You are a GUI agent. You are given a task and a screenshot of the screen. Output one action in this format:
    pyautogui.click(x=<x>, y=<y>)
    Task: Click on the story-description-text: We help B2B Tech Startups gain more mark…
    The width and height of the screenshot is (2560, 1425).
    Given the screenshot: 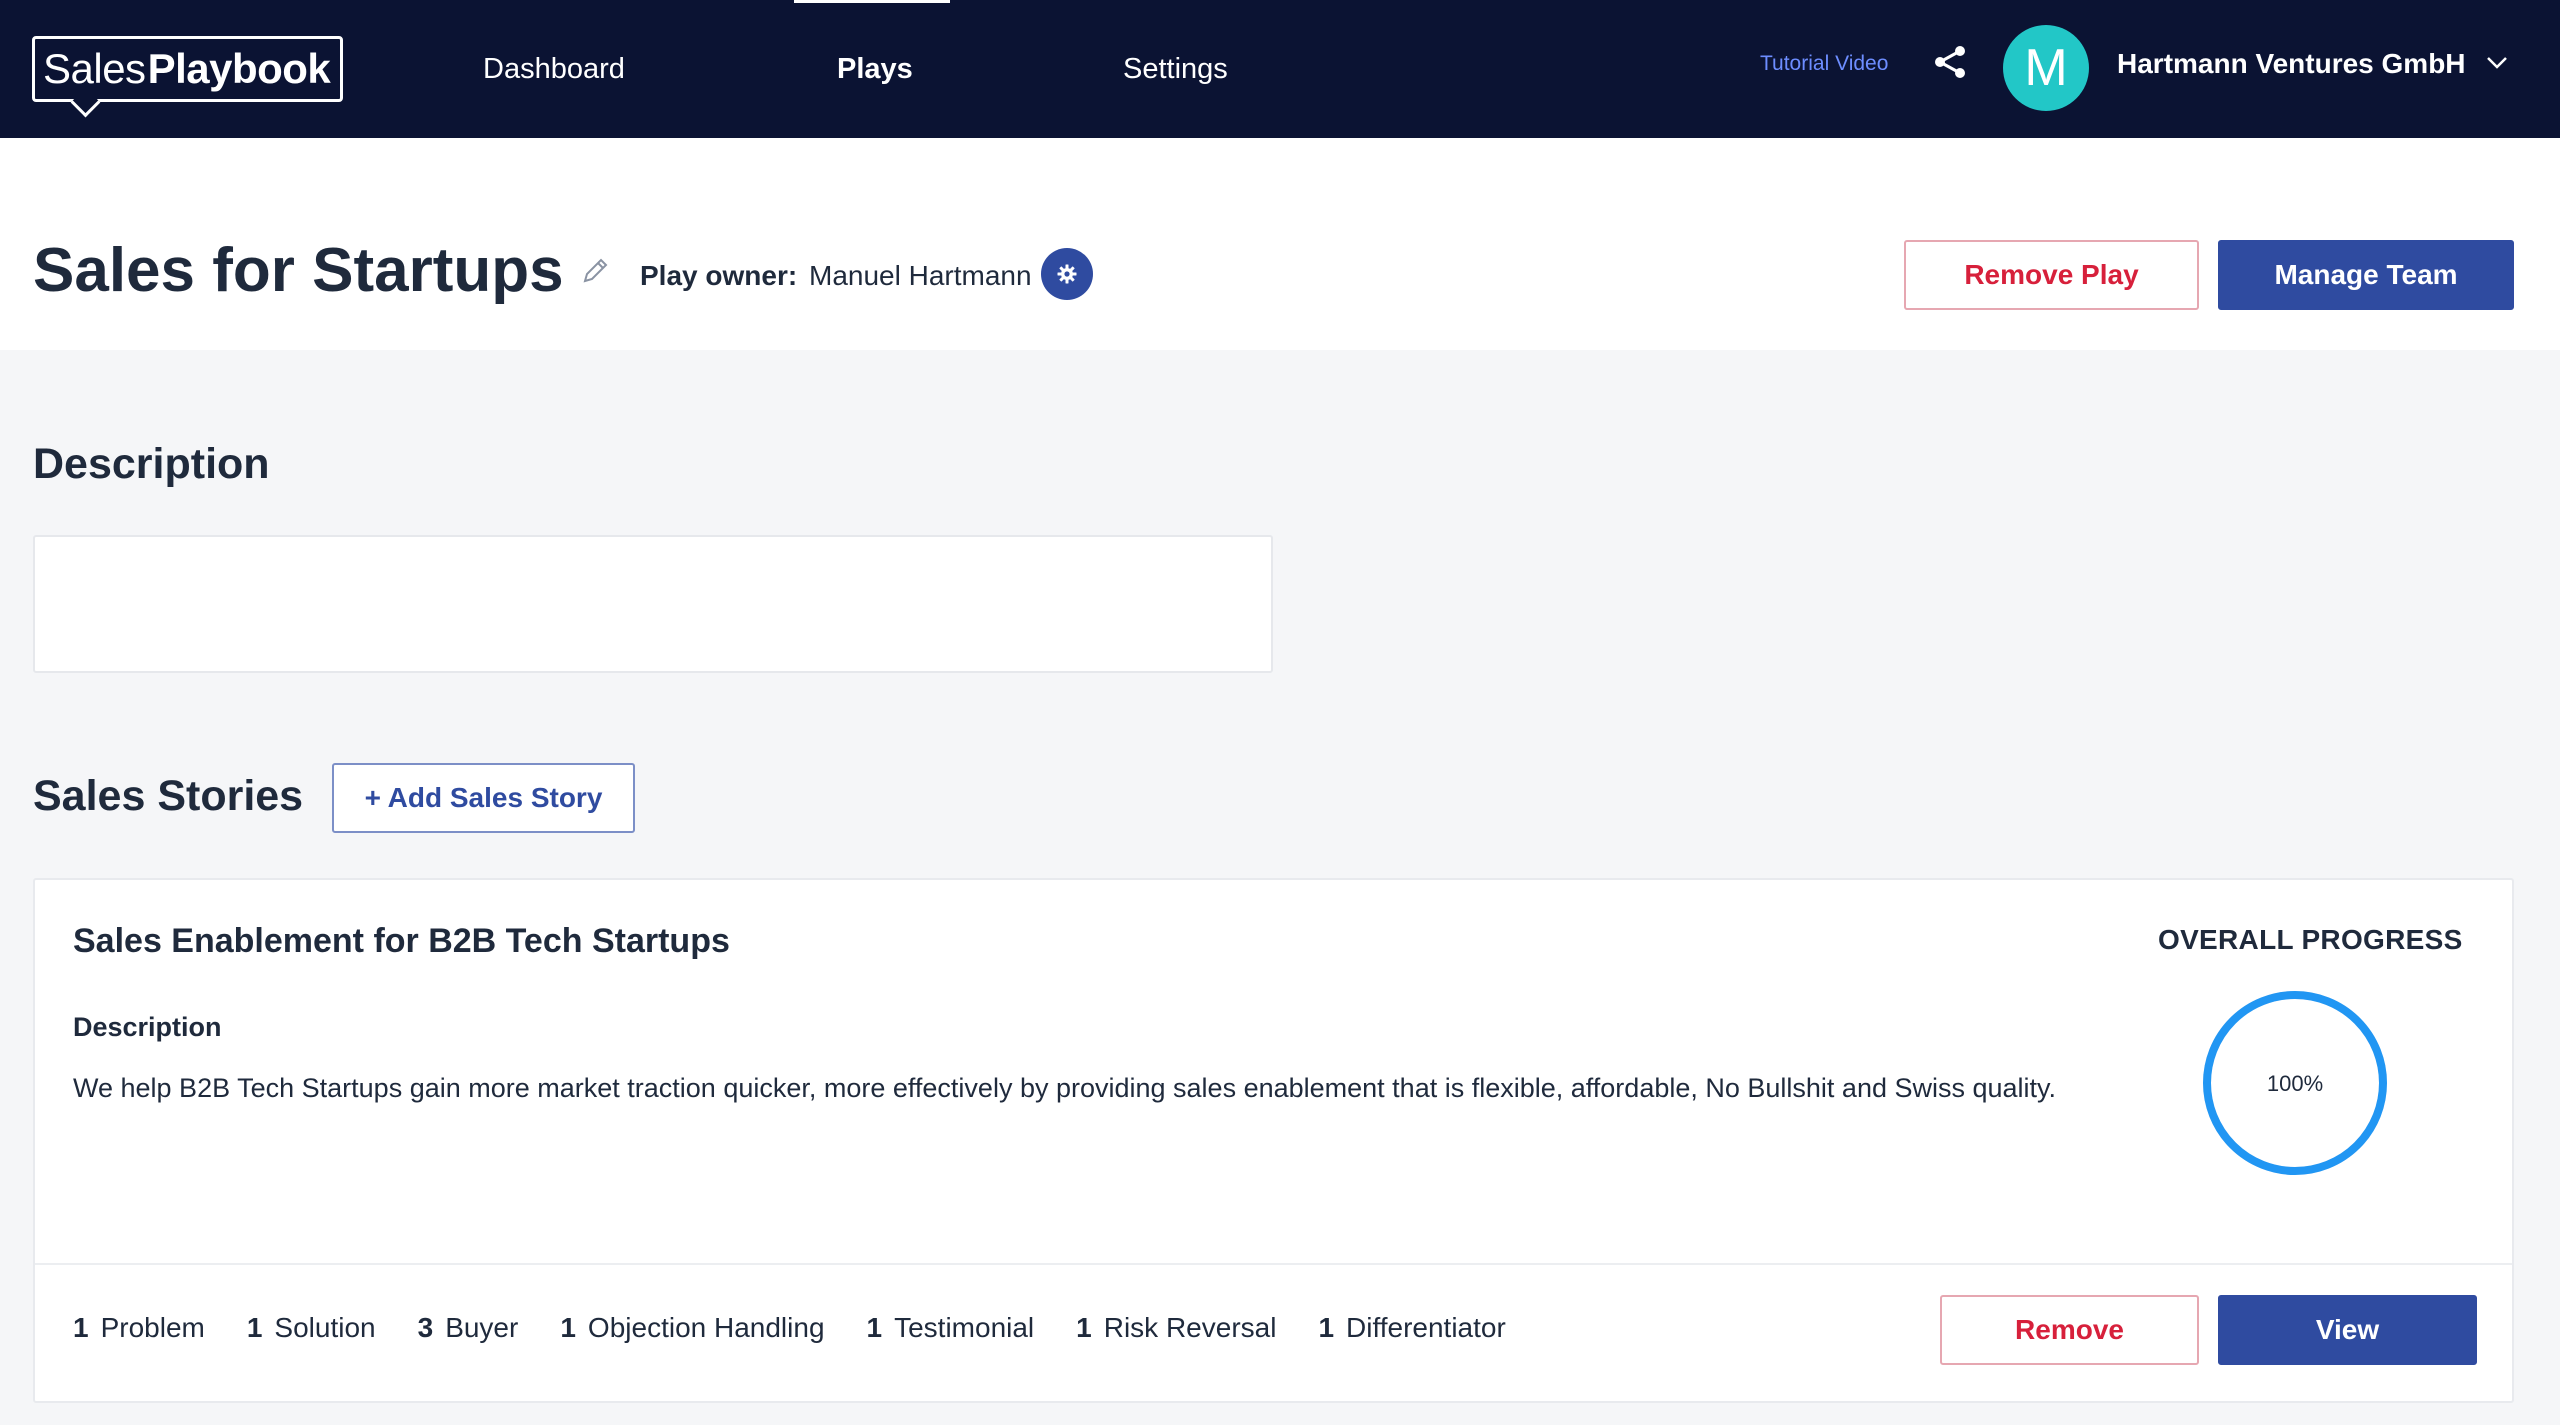 What is the action you would take?
    pyautogui.click(x=1065, y=1088)
    